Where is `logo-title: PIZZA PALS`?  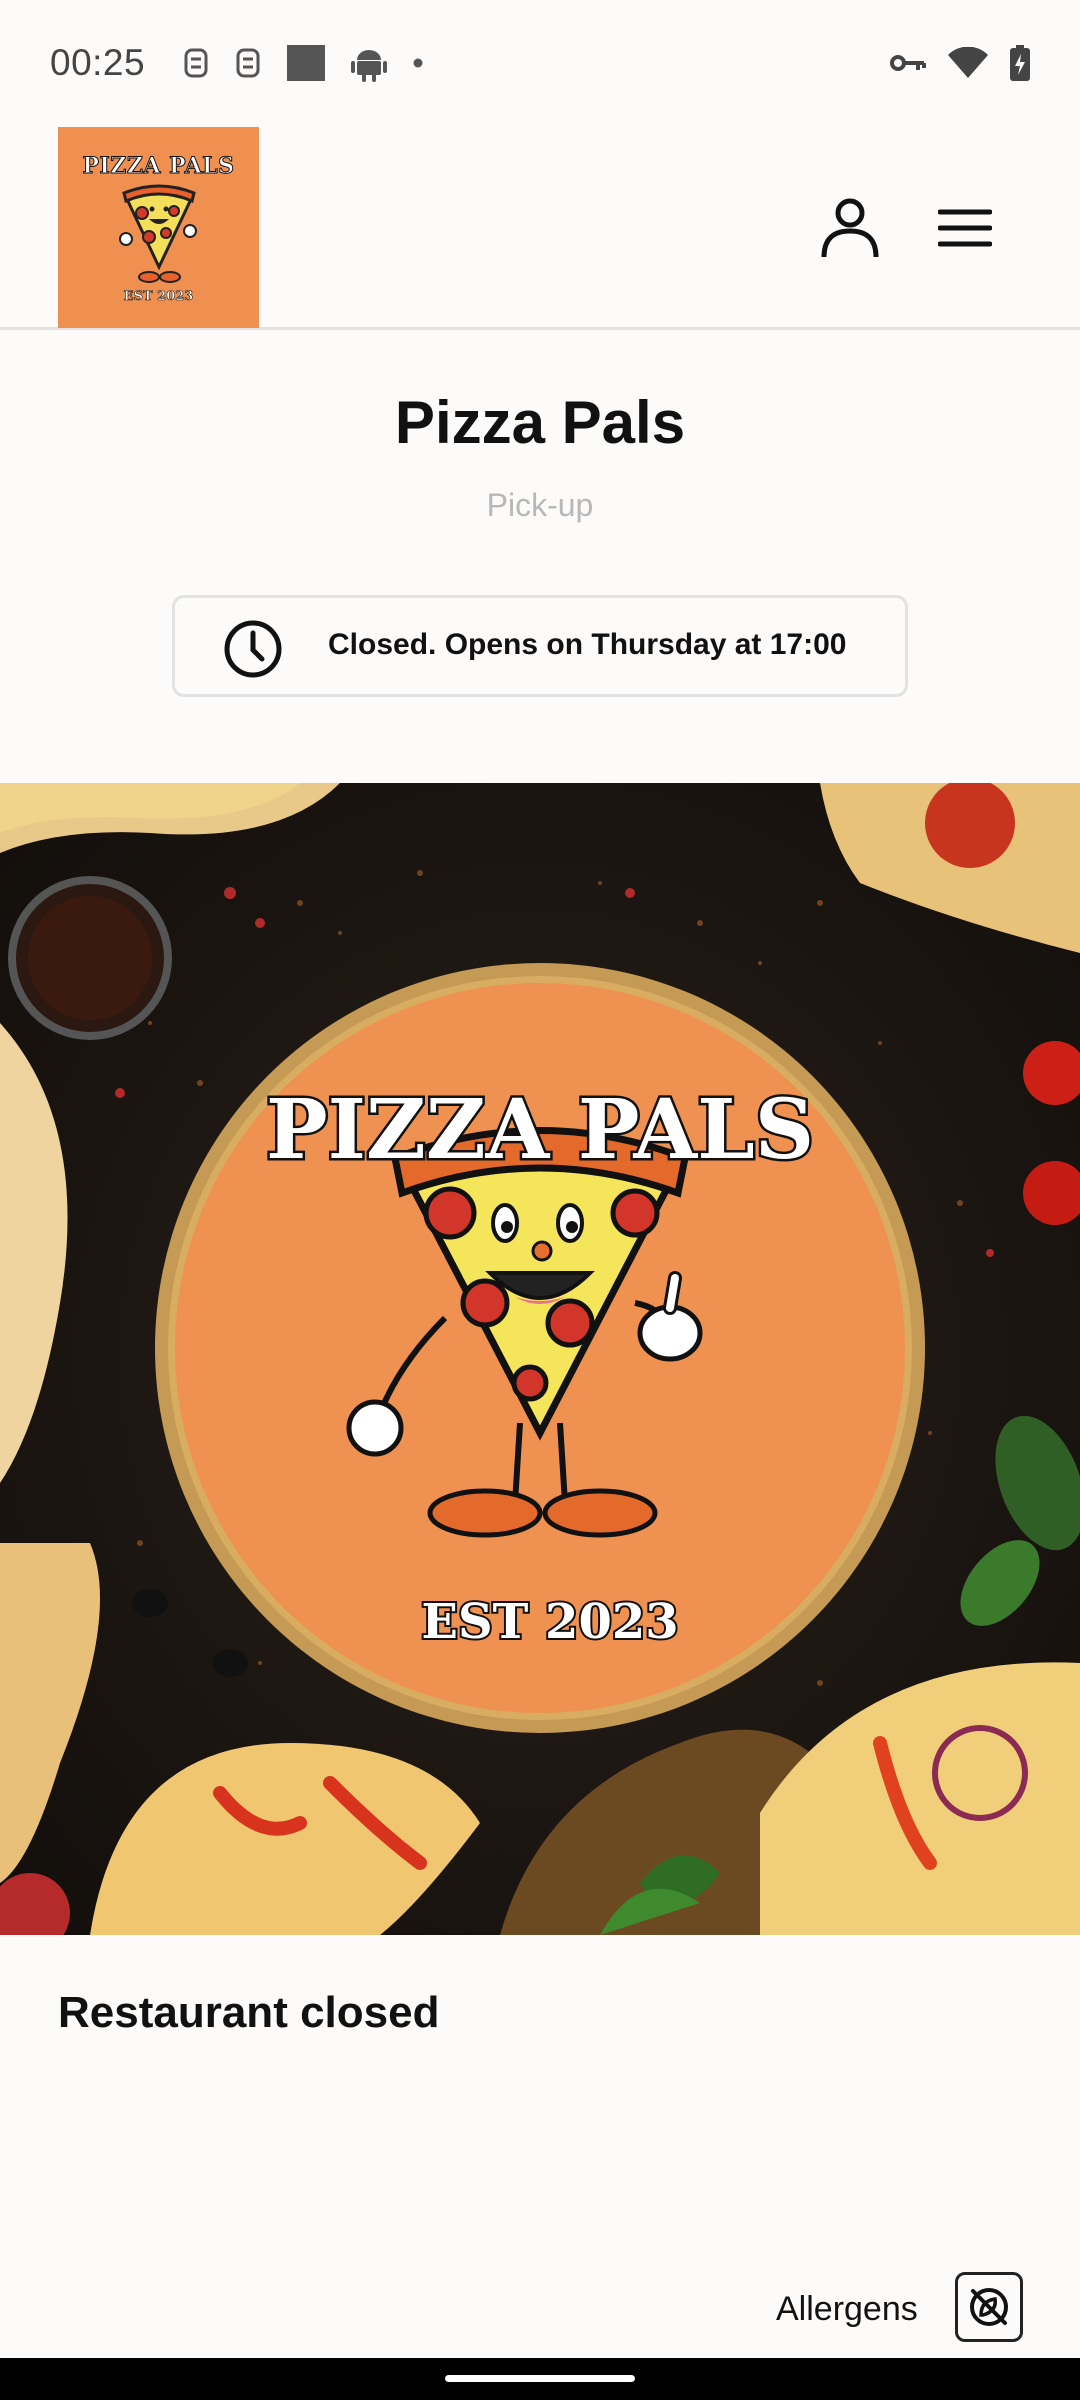 logo-title: PIZZA PALS is located at coordinates (158, 166).